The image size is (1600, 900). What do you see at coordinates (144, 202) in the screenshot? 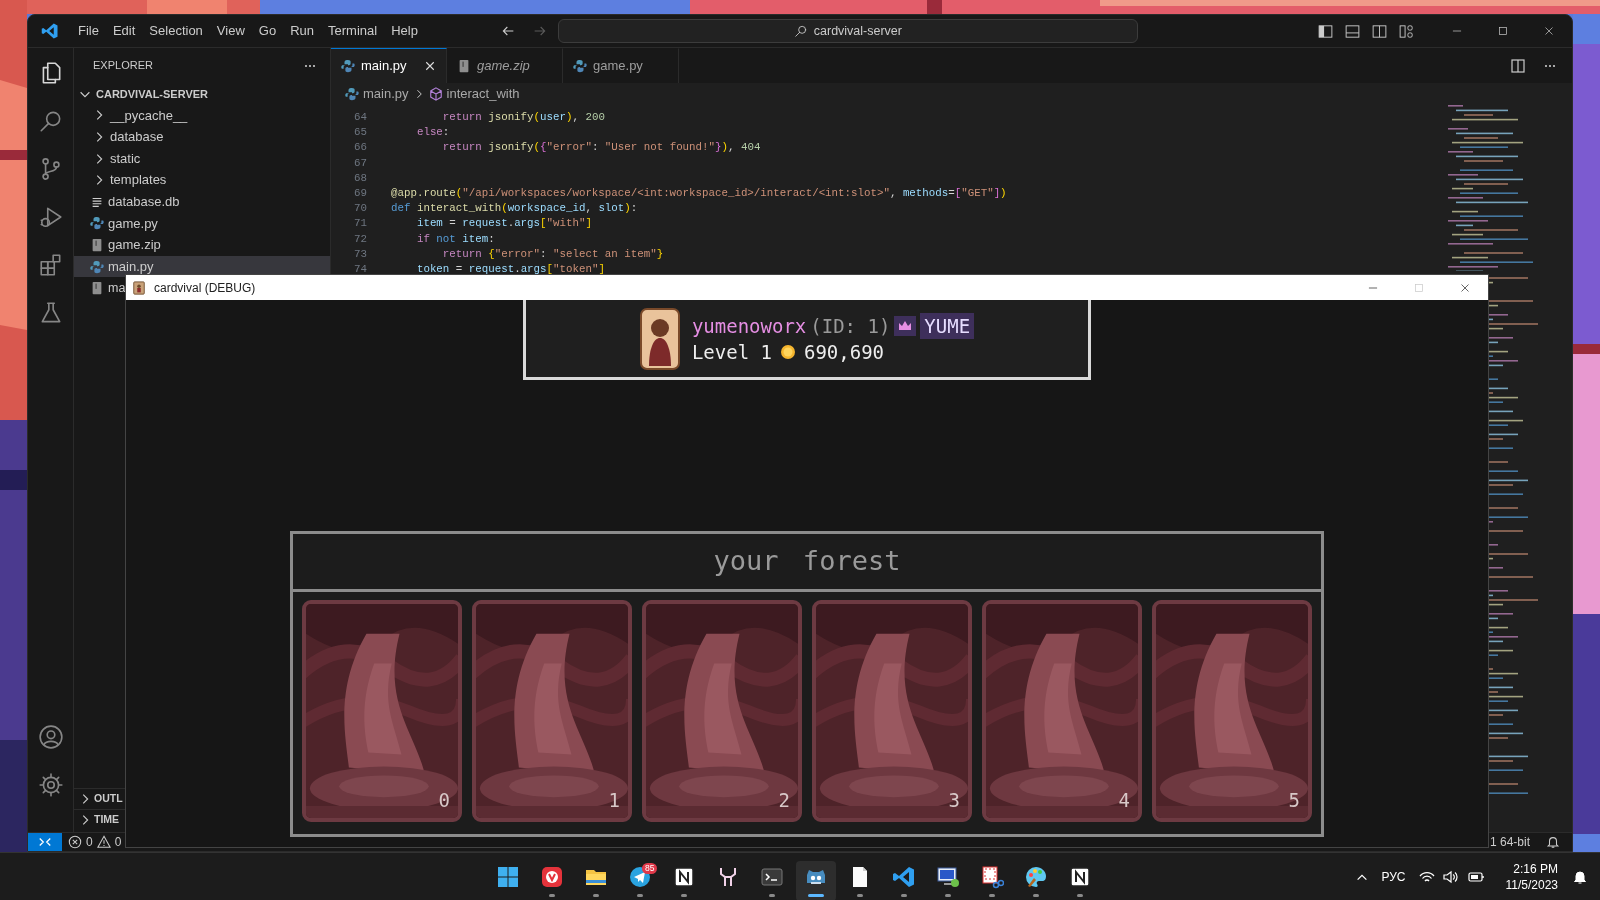
I see `file-name: database.db` at bounding box center [144, 202].